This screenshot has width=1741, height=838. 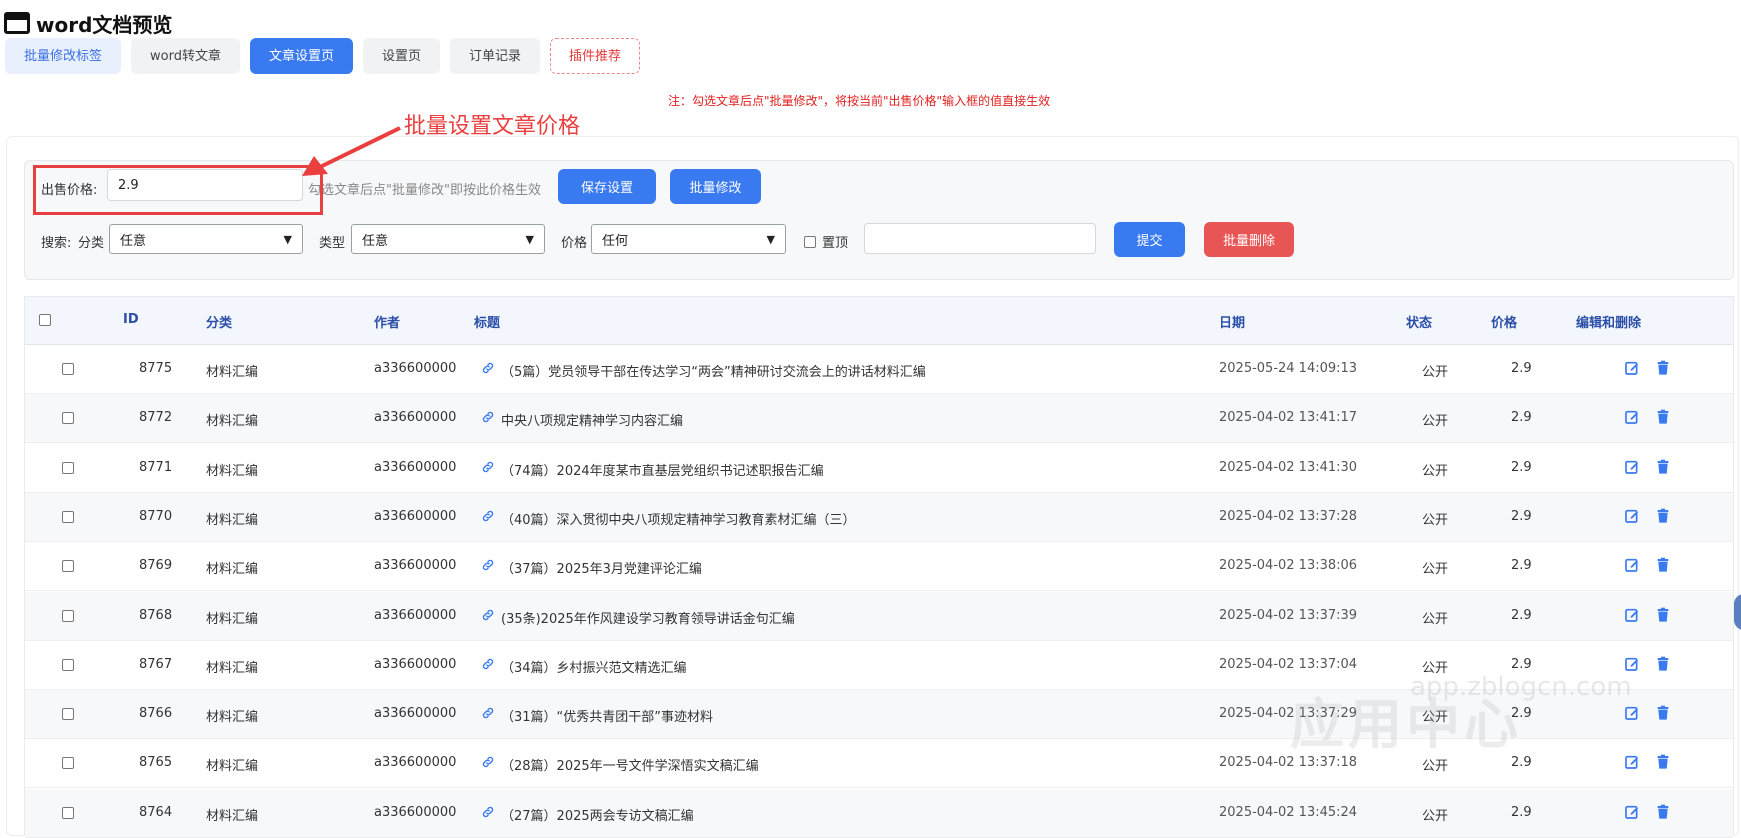 I want to click on row-id: 8765, so click(x=156, y=763).